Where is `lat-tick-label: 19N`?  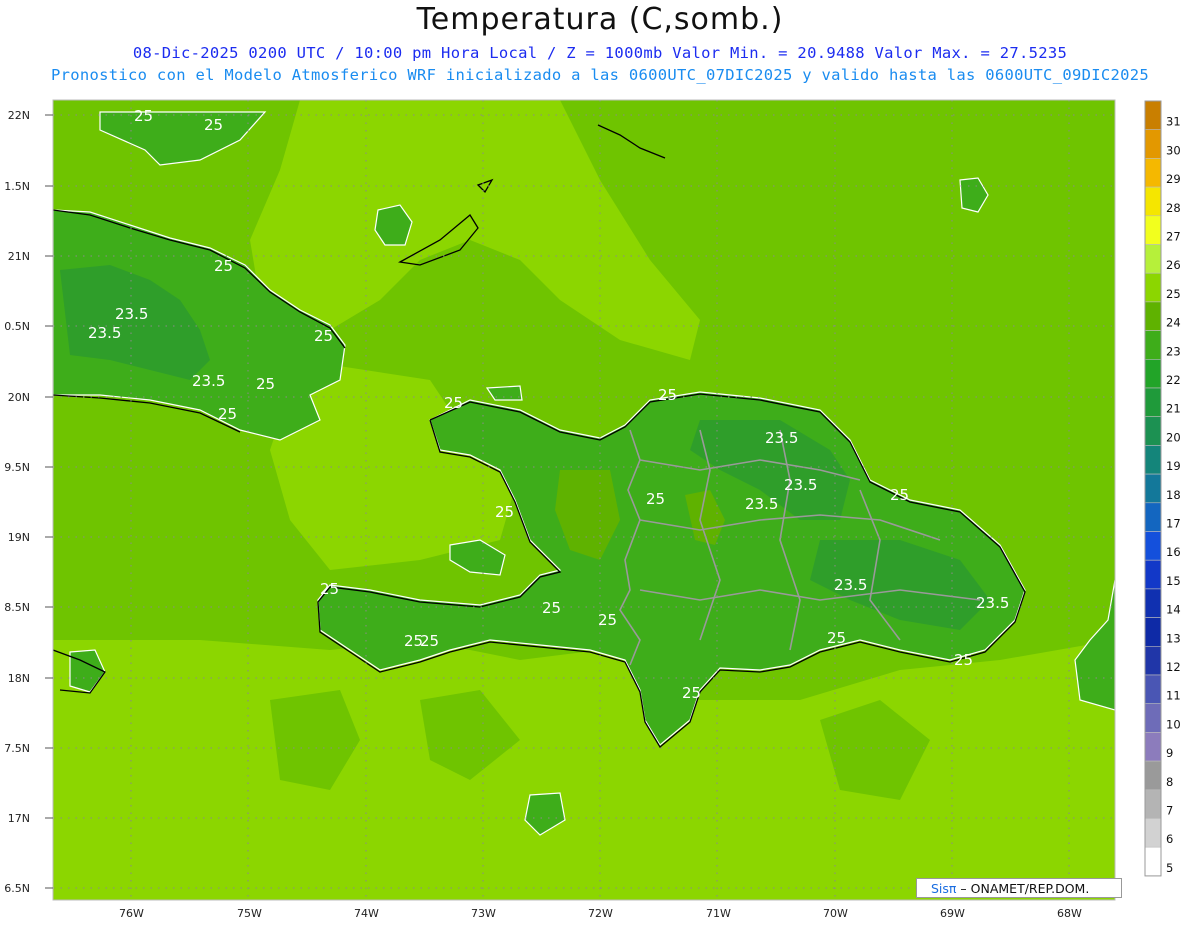 lat-tick-label: 19N is located at coordinates (19, 537).